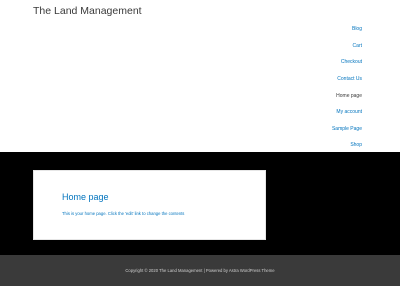  I want to click on site-title: The Land Management, so click(87, 11).